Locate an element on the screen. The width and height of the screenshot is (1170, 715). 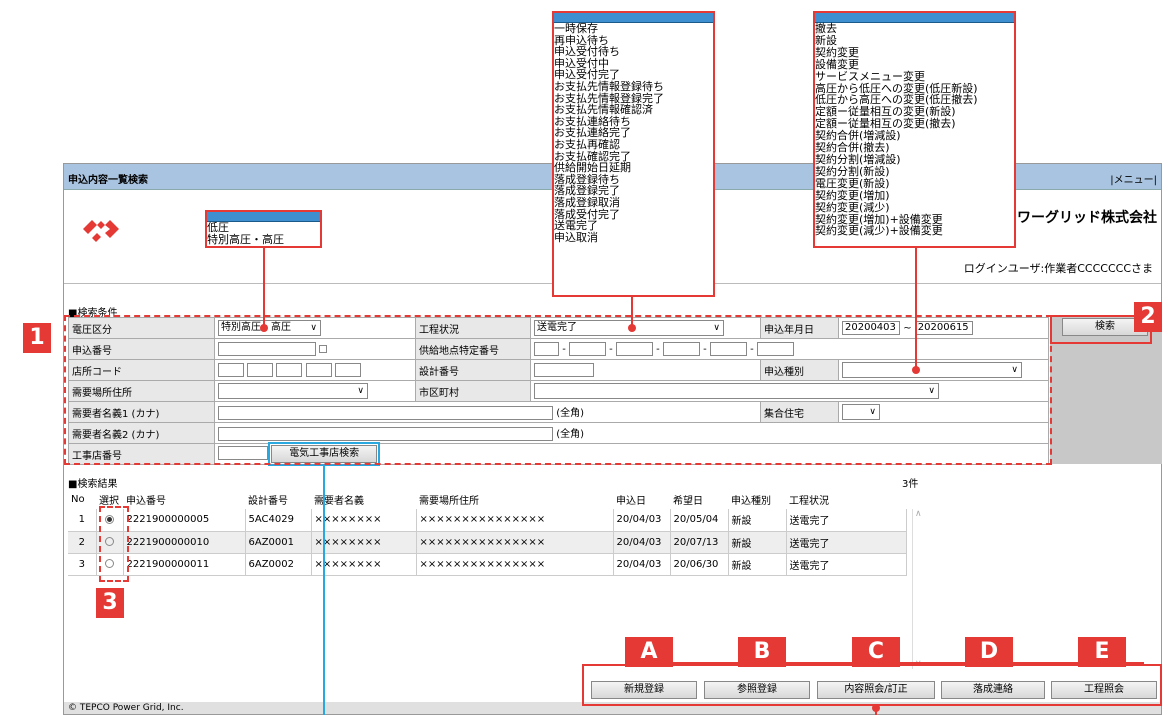
dropdown-option: 契約変更 is located at coordinates (914, 52).